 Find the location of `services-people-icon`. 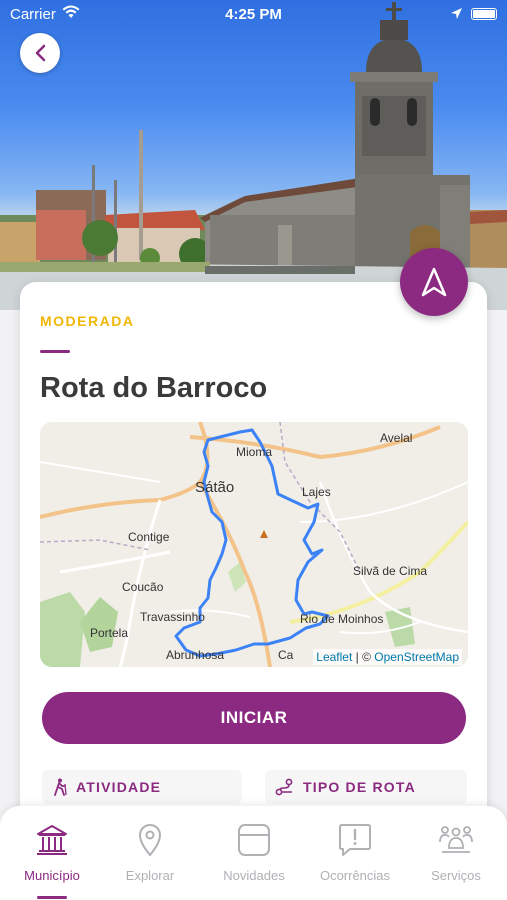

services-people-icon is located at coordinates (456, 839).